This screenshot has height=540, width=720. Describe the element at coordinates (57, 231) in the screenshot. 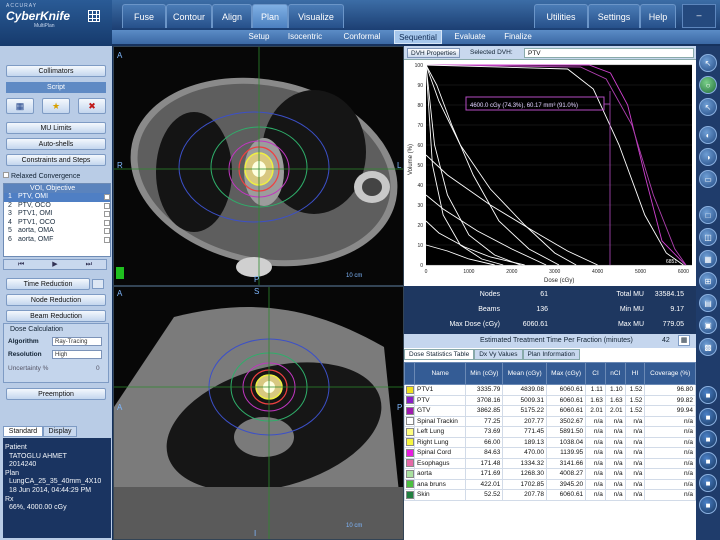

I see `list-item: 5 aorta, OMA` at that location.